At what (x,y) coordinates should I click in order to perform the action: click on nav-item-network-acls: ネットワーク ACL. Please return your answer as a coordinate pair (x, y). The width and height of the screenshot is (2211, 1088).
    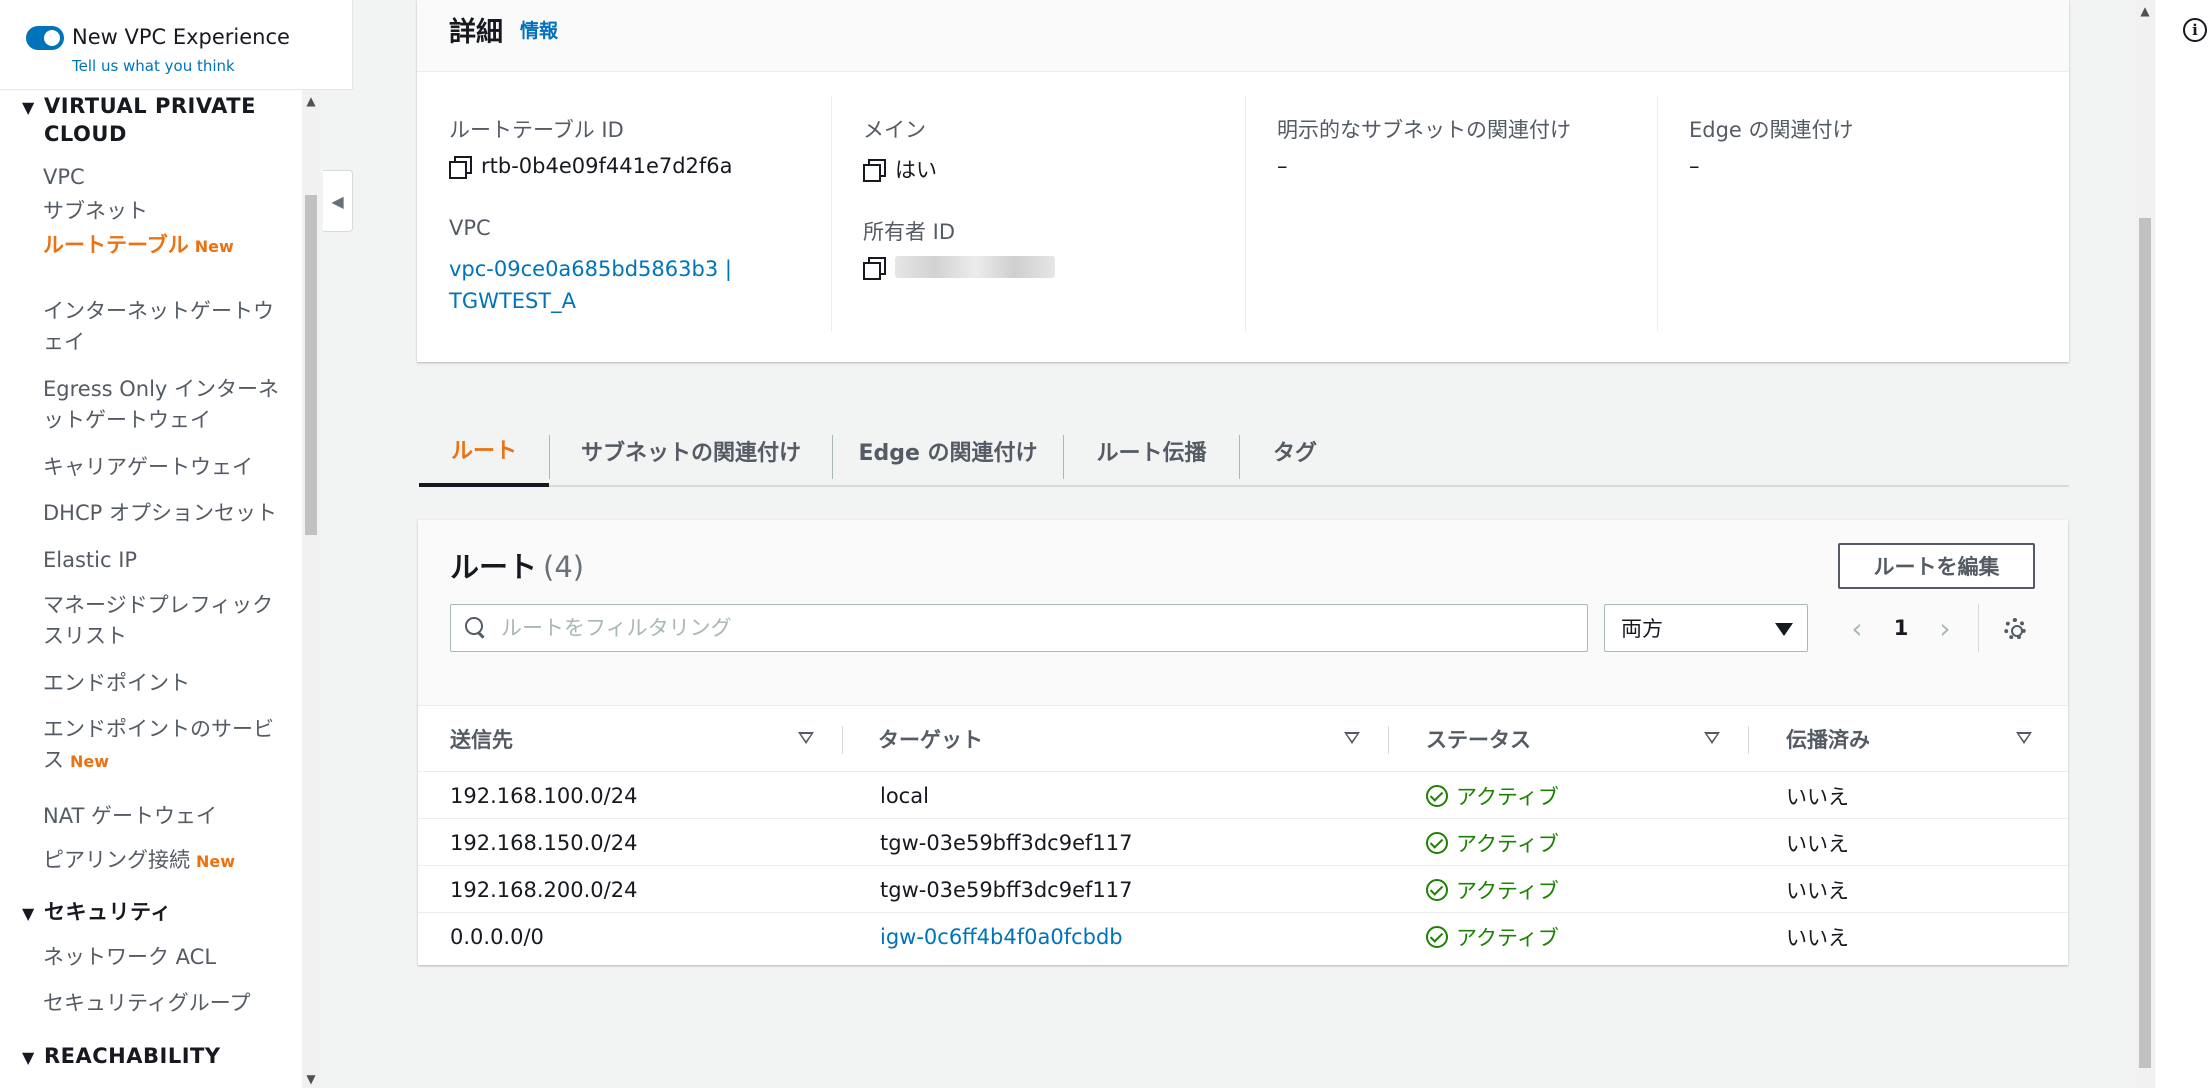
    Looking at the image, I should click on (170, 957).